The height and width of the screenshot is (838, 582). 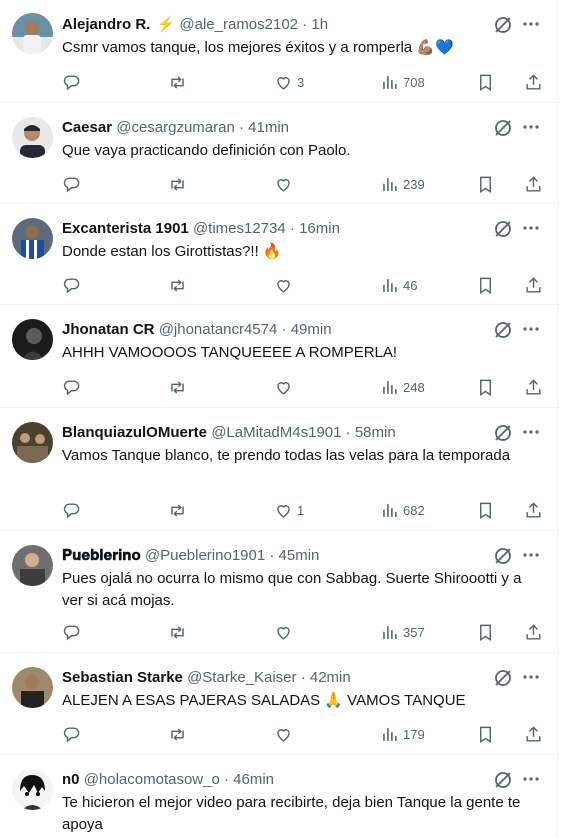 What do you see at coordinates (330, 677) in the screenshot?
I see `timestamp: 42min` at bounding box center [330, 677].